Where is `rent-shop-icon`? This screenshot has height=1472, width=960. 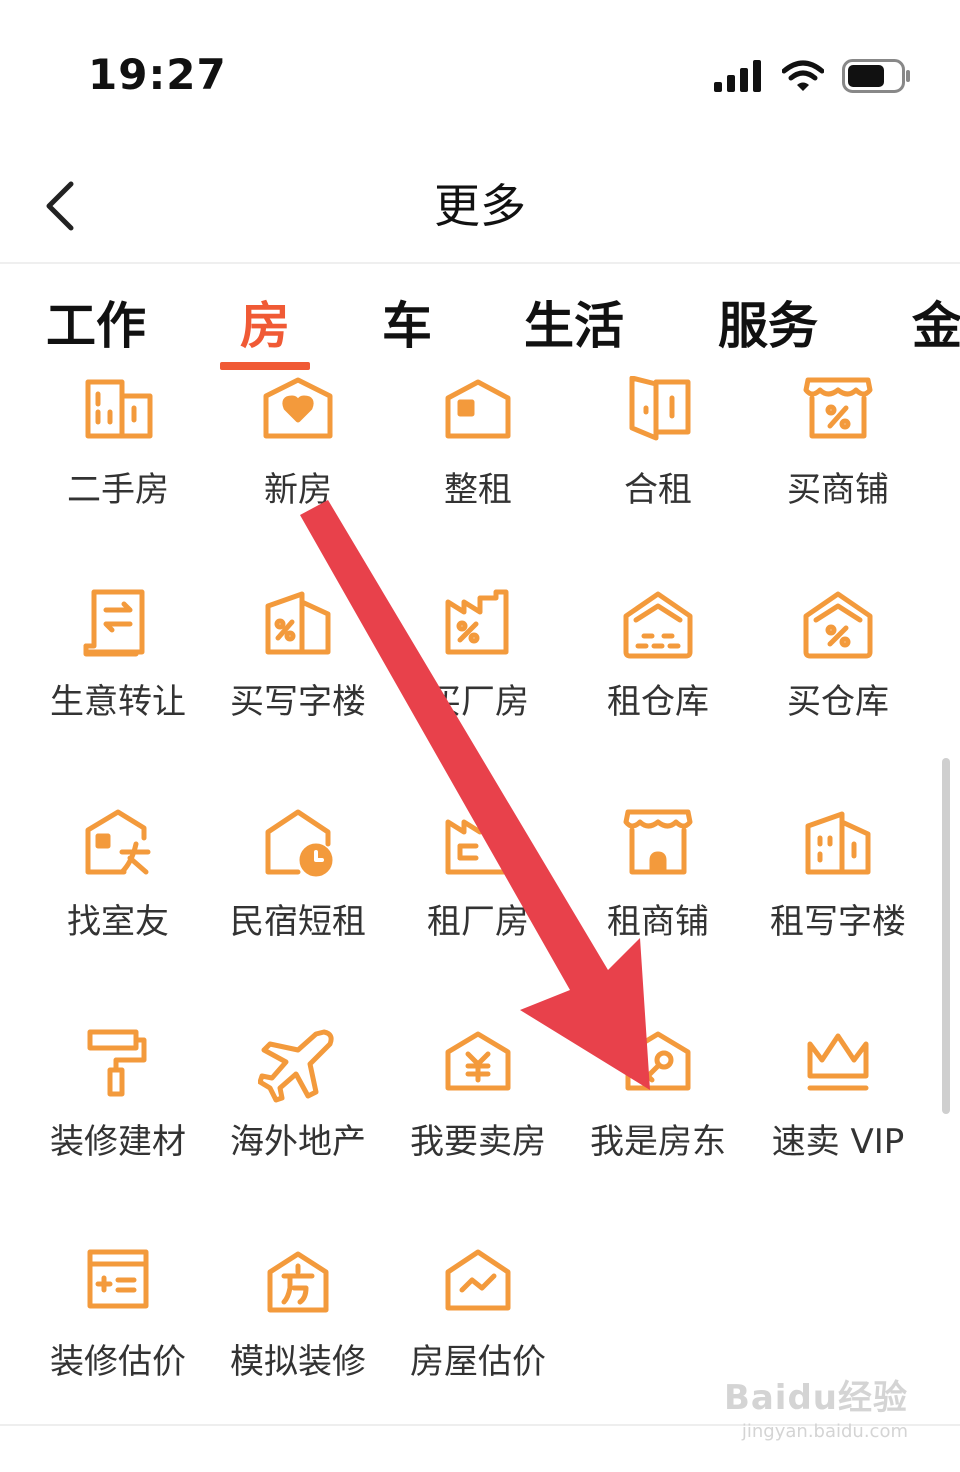 rent-shop-icon is located at coordinates (658, 848).